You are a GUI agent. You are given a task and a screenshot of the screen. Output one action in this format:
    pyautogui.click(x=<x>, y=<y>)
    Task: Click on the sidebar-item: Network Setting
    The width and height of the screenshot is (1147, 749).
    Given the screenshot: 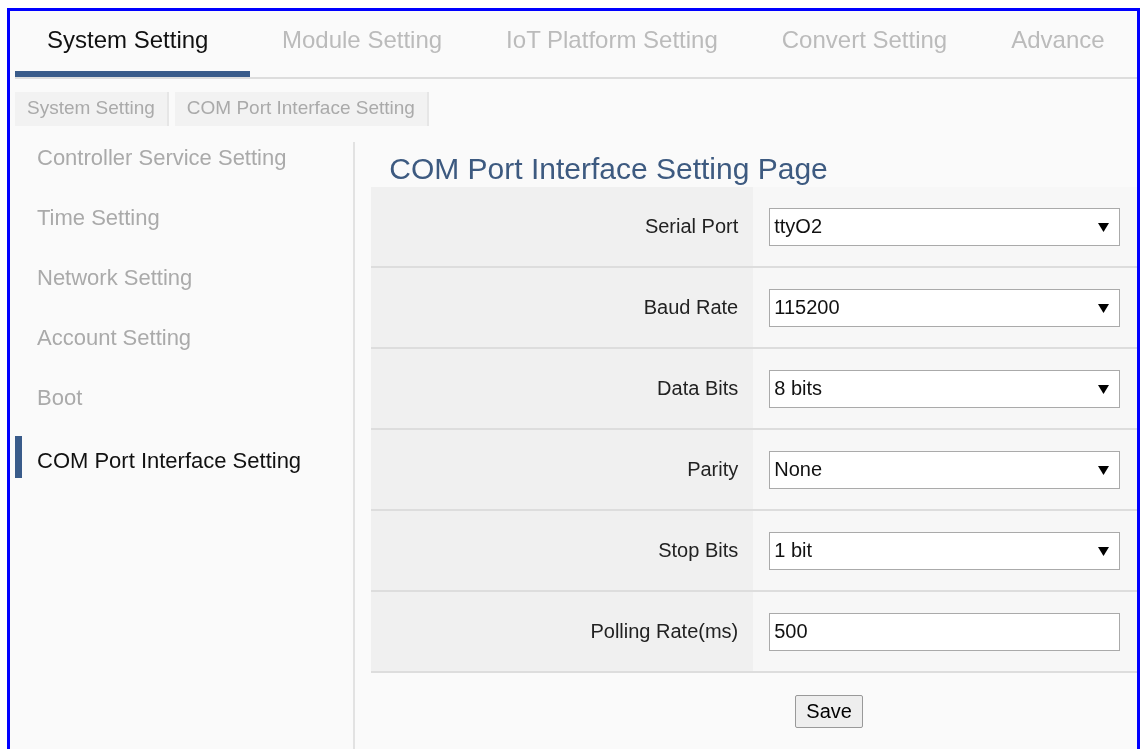 What is the action you would take?
    pyautogui.click(x=184, y=292)
    